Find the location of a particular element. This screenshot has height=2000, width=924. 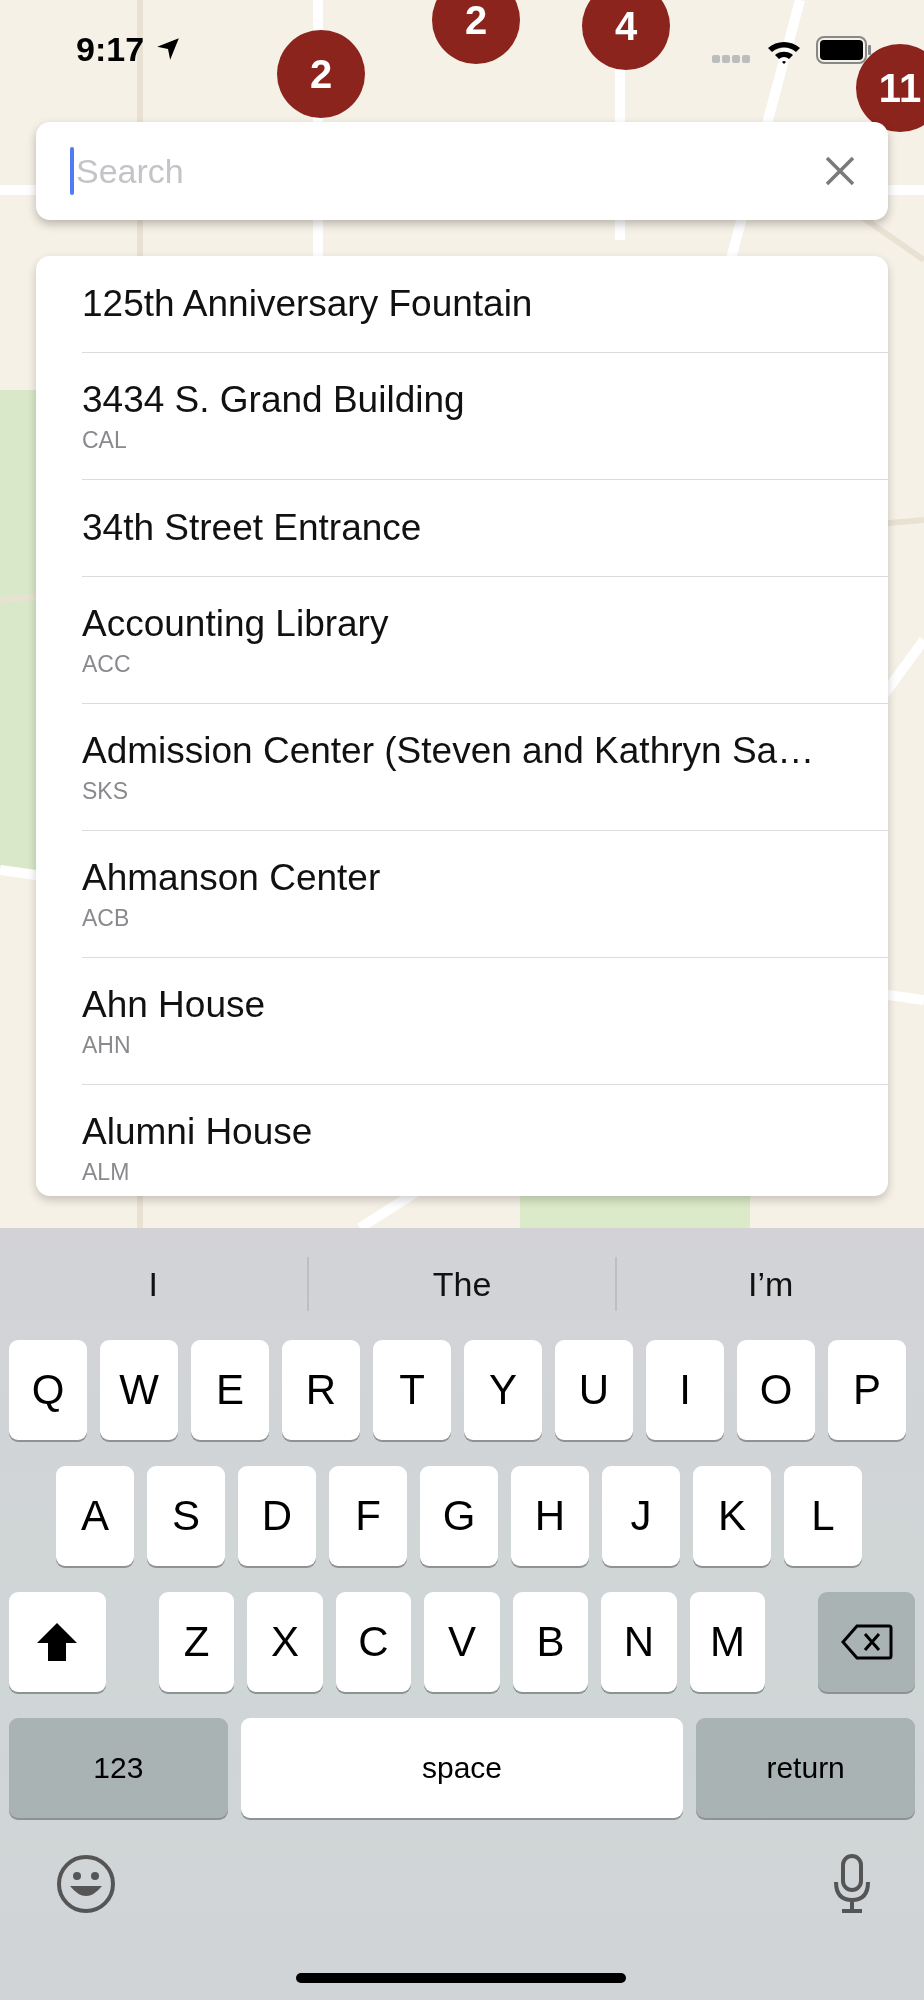

dictation-button is located at coordinates (852, 1884).